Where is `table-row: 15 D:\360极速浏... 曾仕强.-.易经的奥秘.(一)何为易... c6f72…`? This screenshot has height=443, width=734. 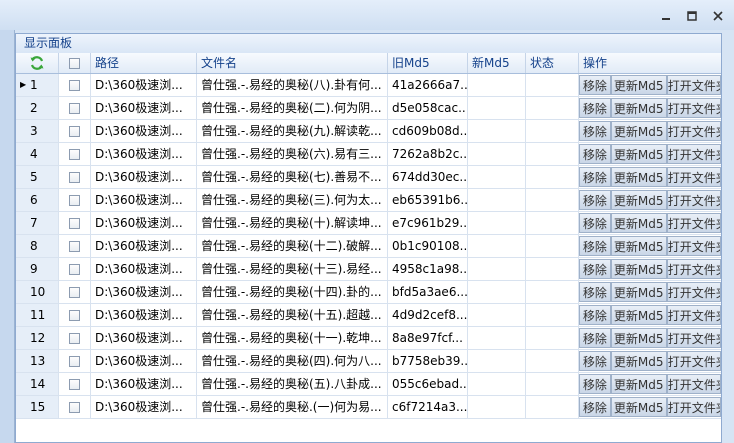
table-row: 15 D:\360极速浏... 曾仕强.-.易经的奥秘.(一)何为易... c6f72… is located at coordinates (368, 407).